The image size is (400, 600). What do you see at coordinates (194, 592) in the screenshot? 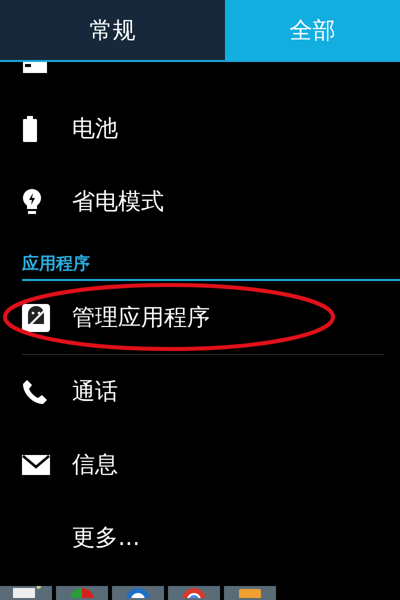
I see `chrome-icon` at bounding box center [194, 592].